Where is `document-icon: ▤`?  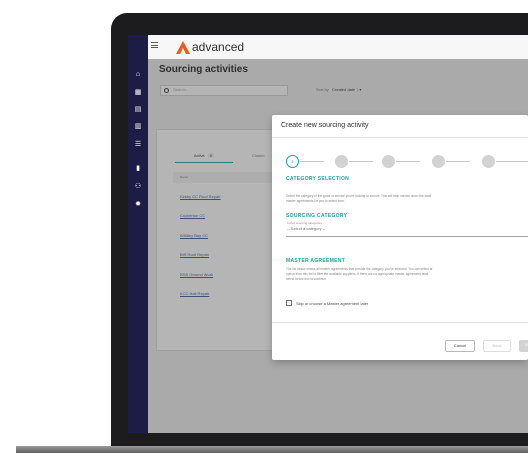
document-icon: ▤ is located at coordinates (138, 110).